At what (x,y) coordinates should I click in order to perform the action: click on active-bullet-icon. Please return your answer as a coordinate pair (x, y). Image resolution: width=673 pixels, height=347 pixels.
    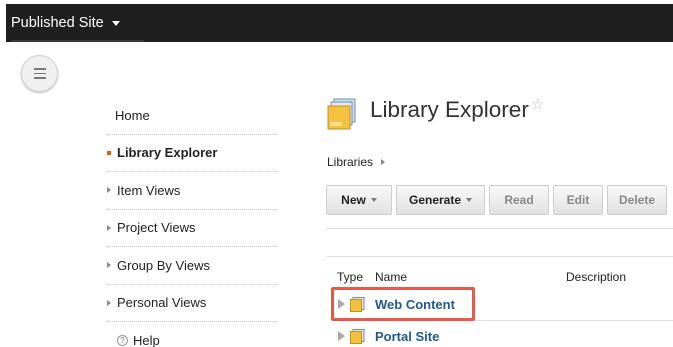
    Looking at the image, I should click on (109, 152).